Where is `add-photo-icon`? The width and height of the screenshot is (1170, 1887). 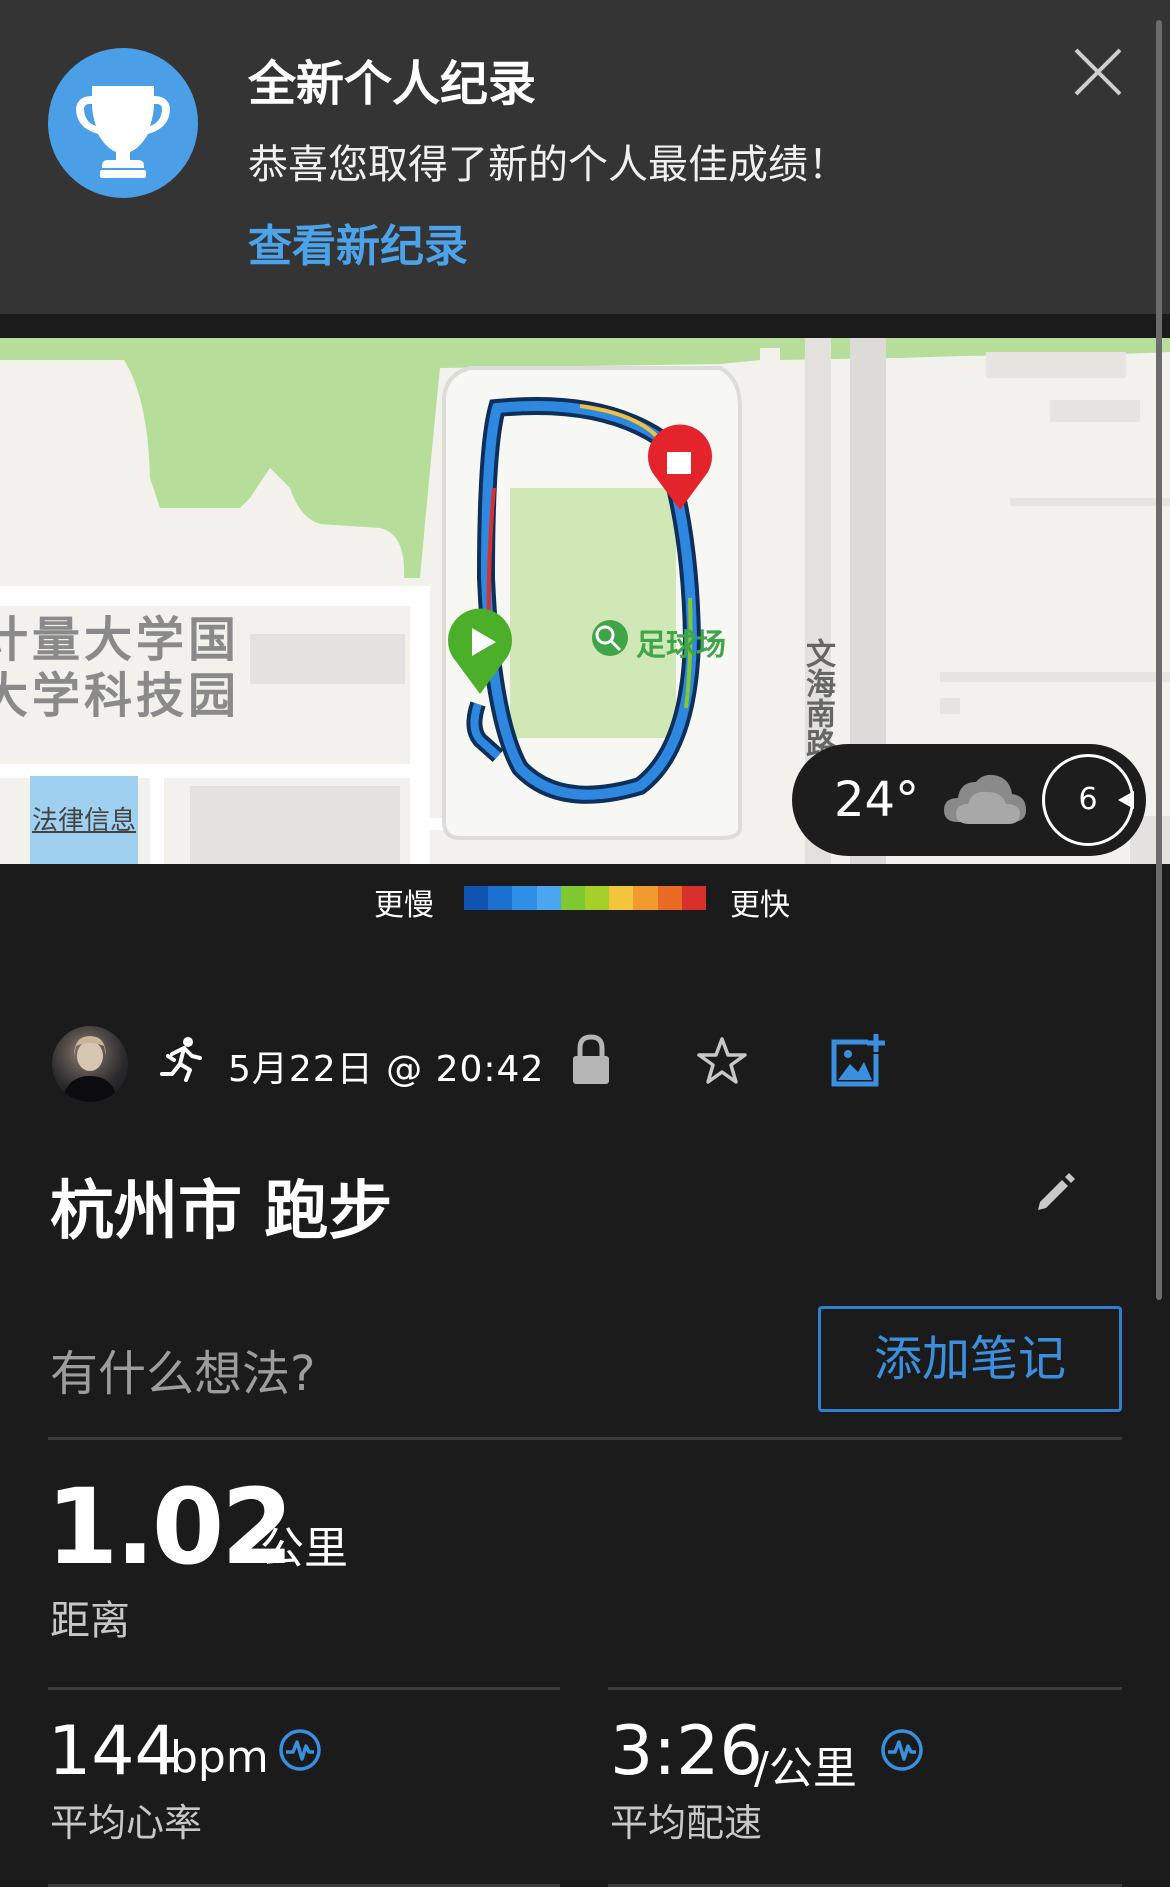
add-photo-icon is located at coordinates (858, 1060).